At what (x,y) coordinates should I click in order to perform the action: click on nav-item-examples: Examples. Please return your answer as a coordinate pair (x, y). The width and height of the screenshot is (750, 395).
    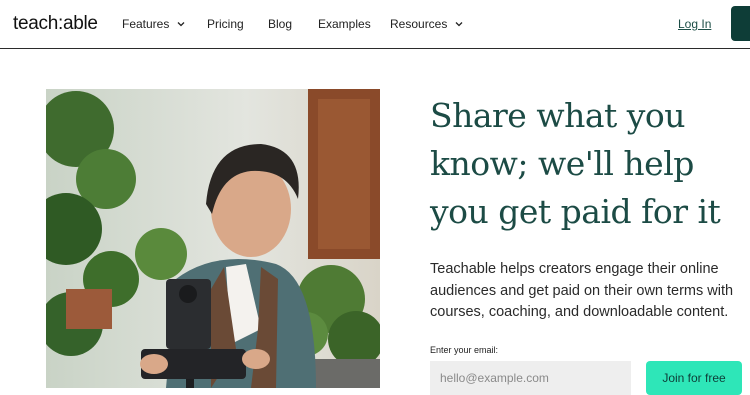
    Looking at the image, I should click on (344, 24).